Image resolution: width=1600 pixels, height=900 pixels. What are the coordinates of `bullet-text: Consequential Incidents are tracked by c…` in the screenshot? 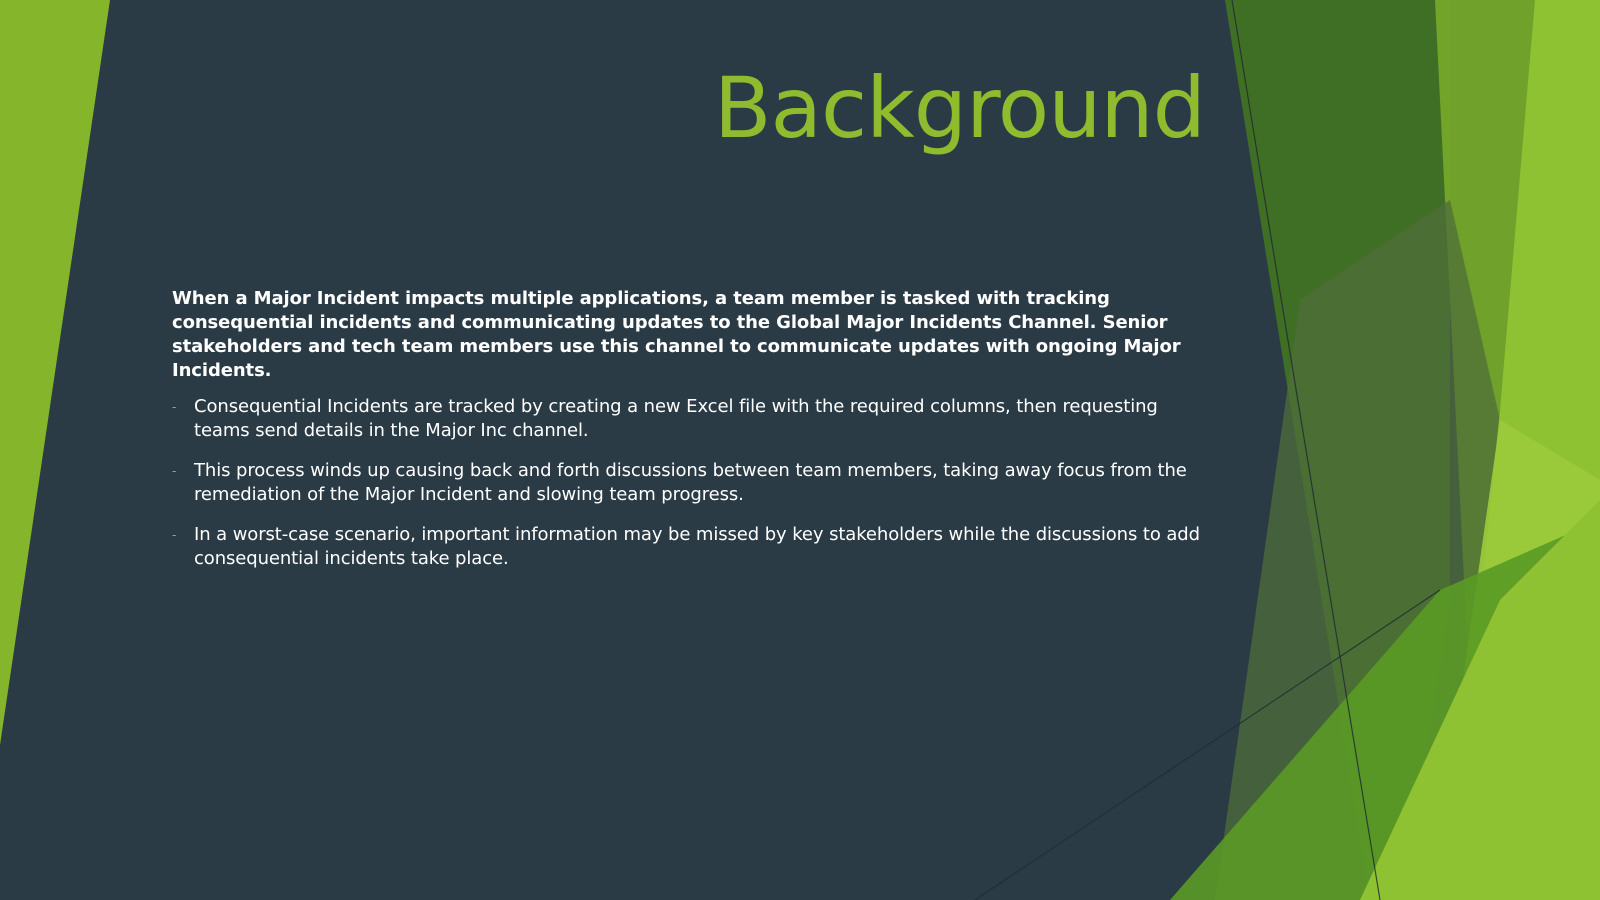 It's located at (676, 418).